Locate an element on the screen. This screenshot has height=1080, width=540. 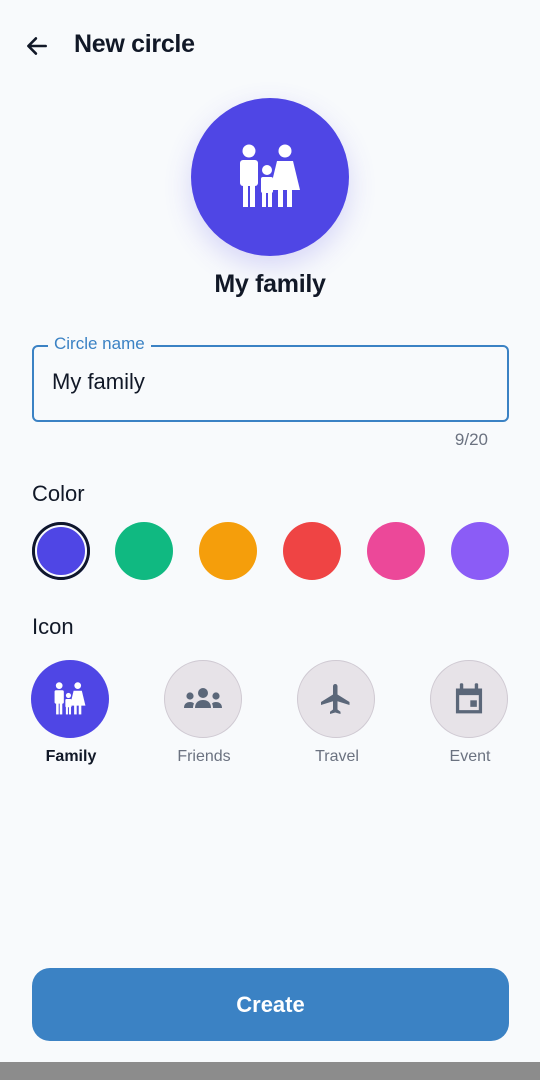
icon-section-label: Icon is located at coordinates (53, 626).